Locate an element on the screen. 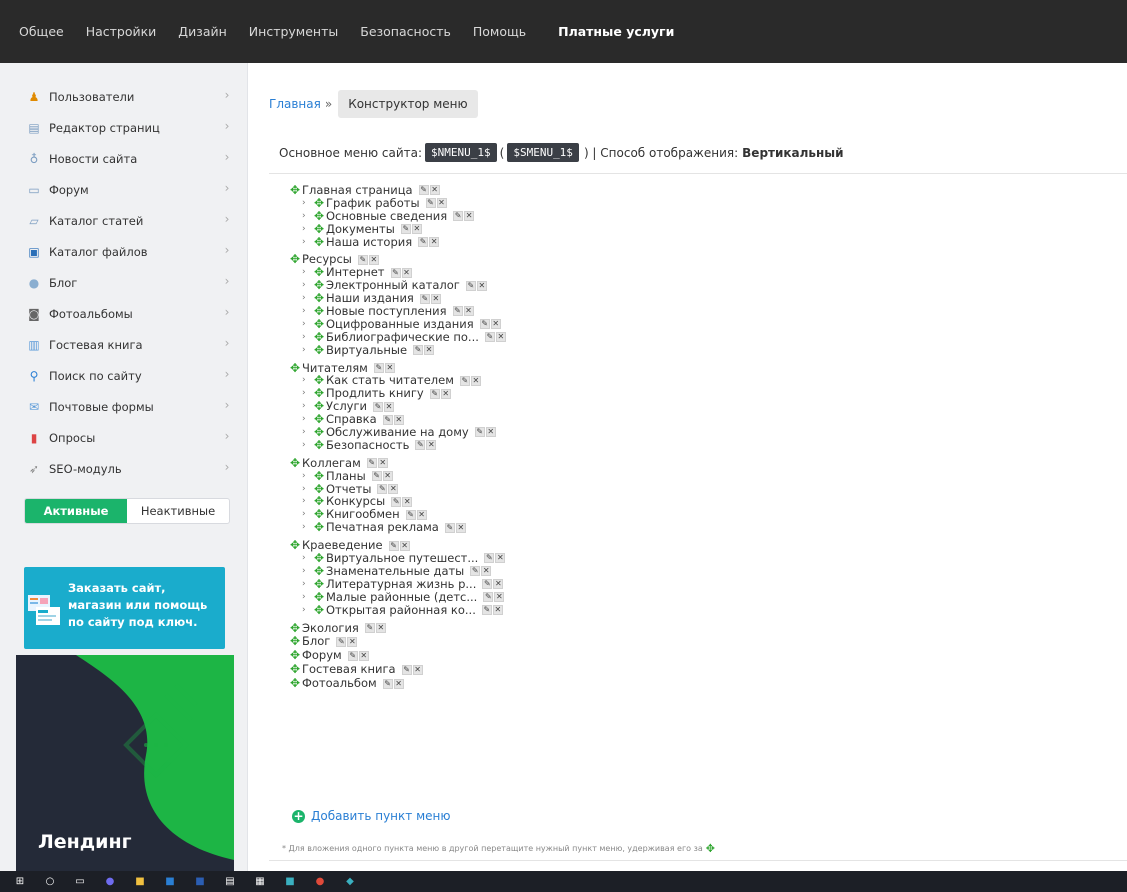 The height and width of the screenshot is (892, 1127). menu-item: ✥ Гостевая книга ✎ ✕ is located at coordinates (398, 669).